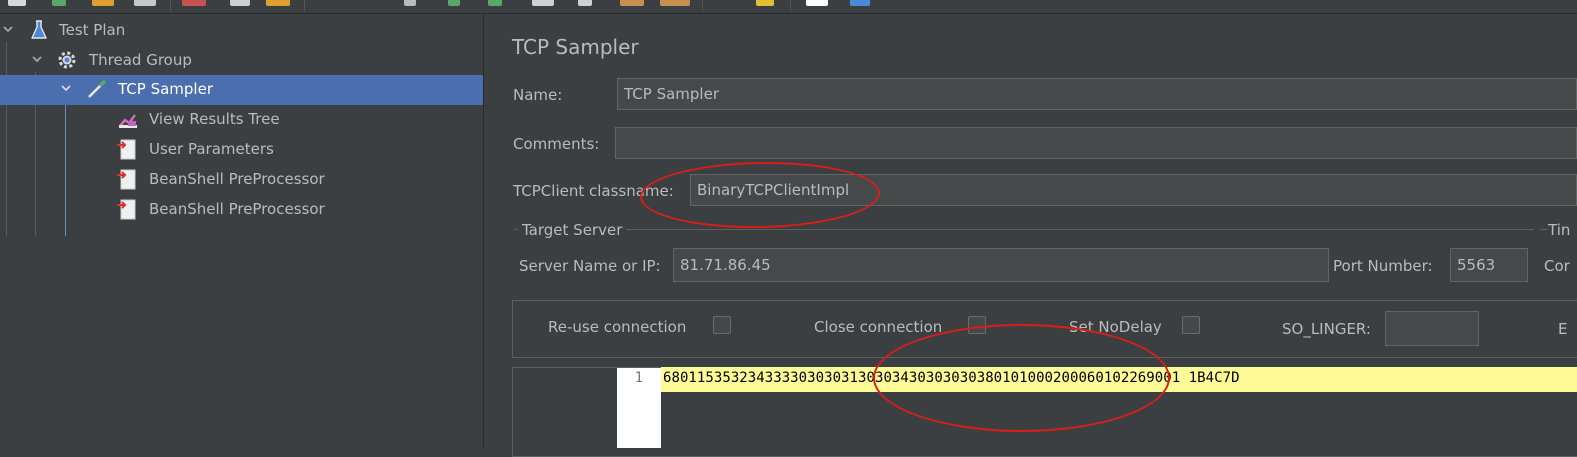 This screenshot has height=457, width=1577. What do you see at coordinates (1097, 94) in the screenshot?
I see `name-field: TCP Sampler` at bounding box center [1097, 94].